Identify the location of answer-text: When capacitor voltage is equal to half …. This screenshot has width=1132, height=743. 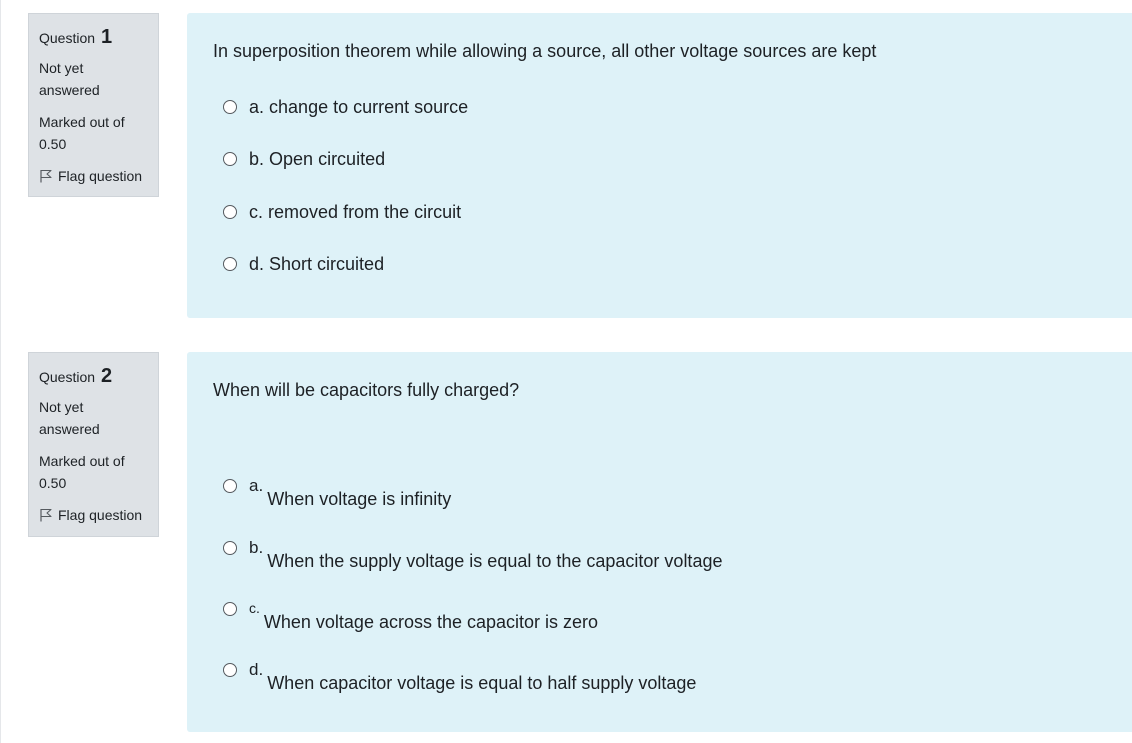
(482, 683).